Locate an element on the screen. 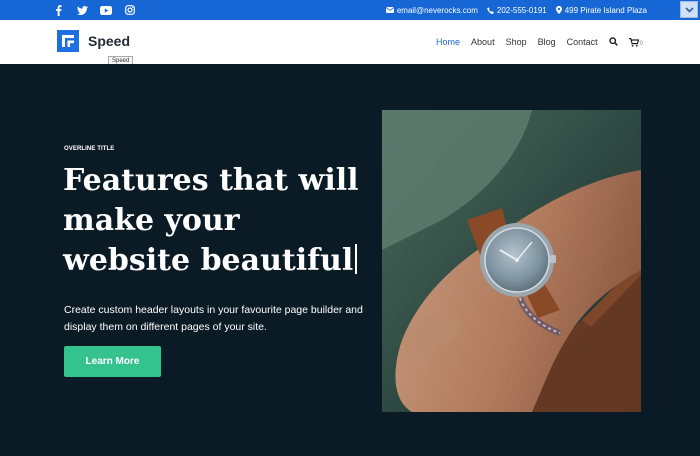  scroll-down-button is located at coordinates (689, 9).